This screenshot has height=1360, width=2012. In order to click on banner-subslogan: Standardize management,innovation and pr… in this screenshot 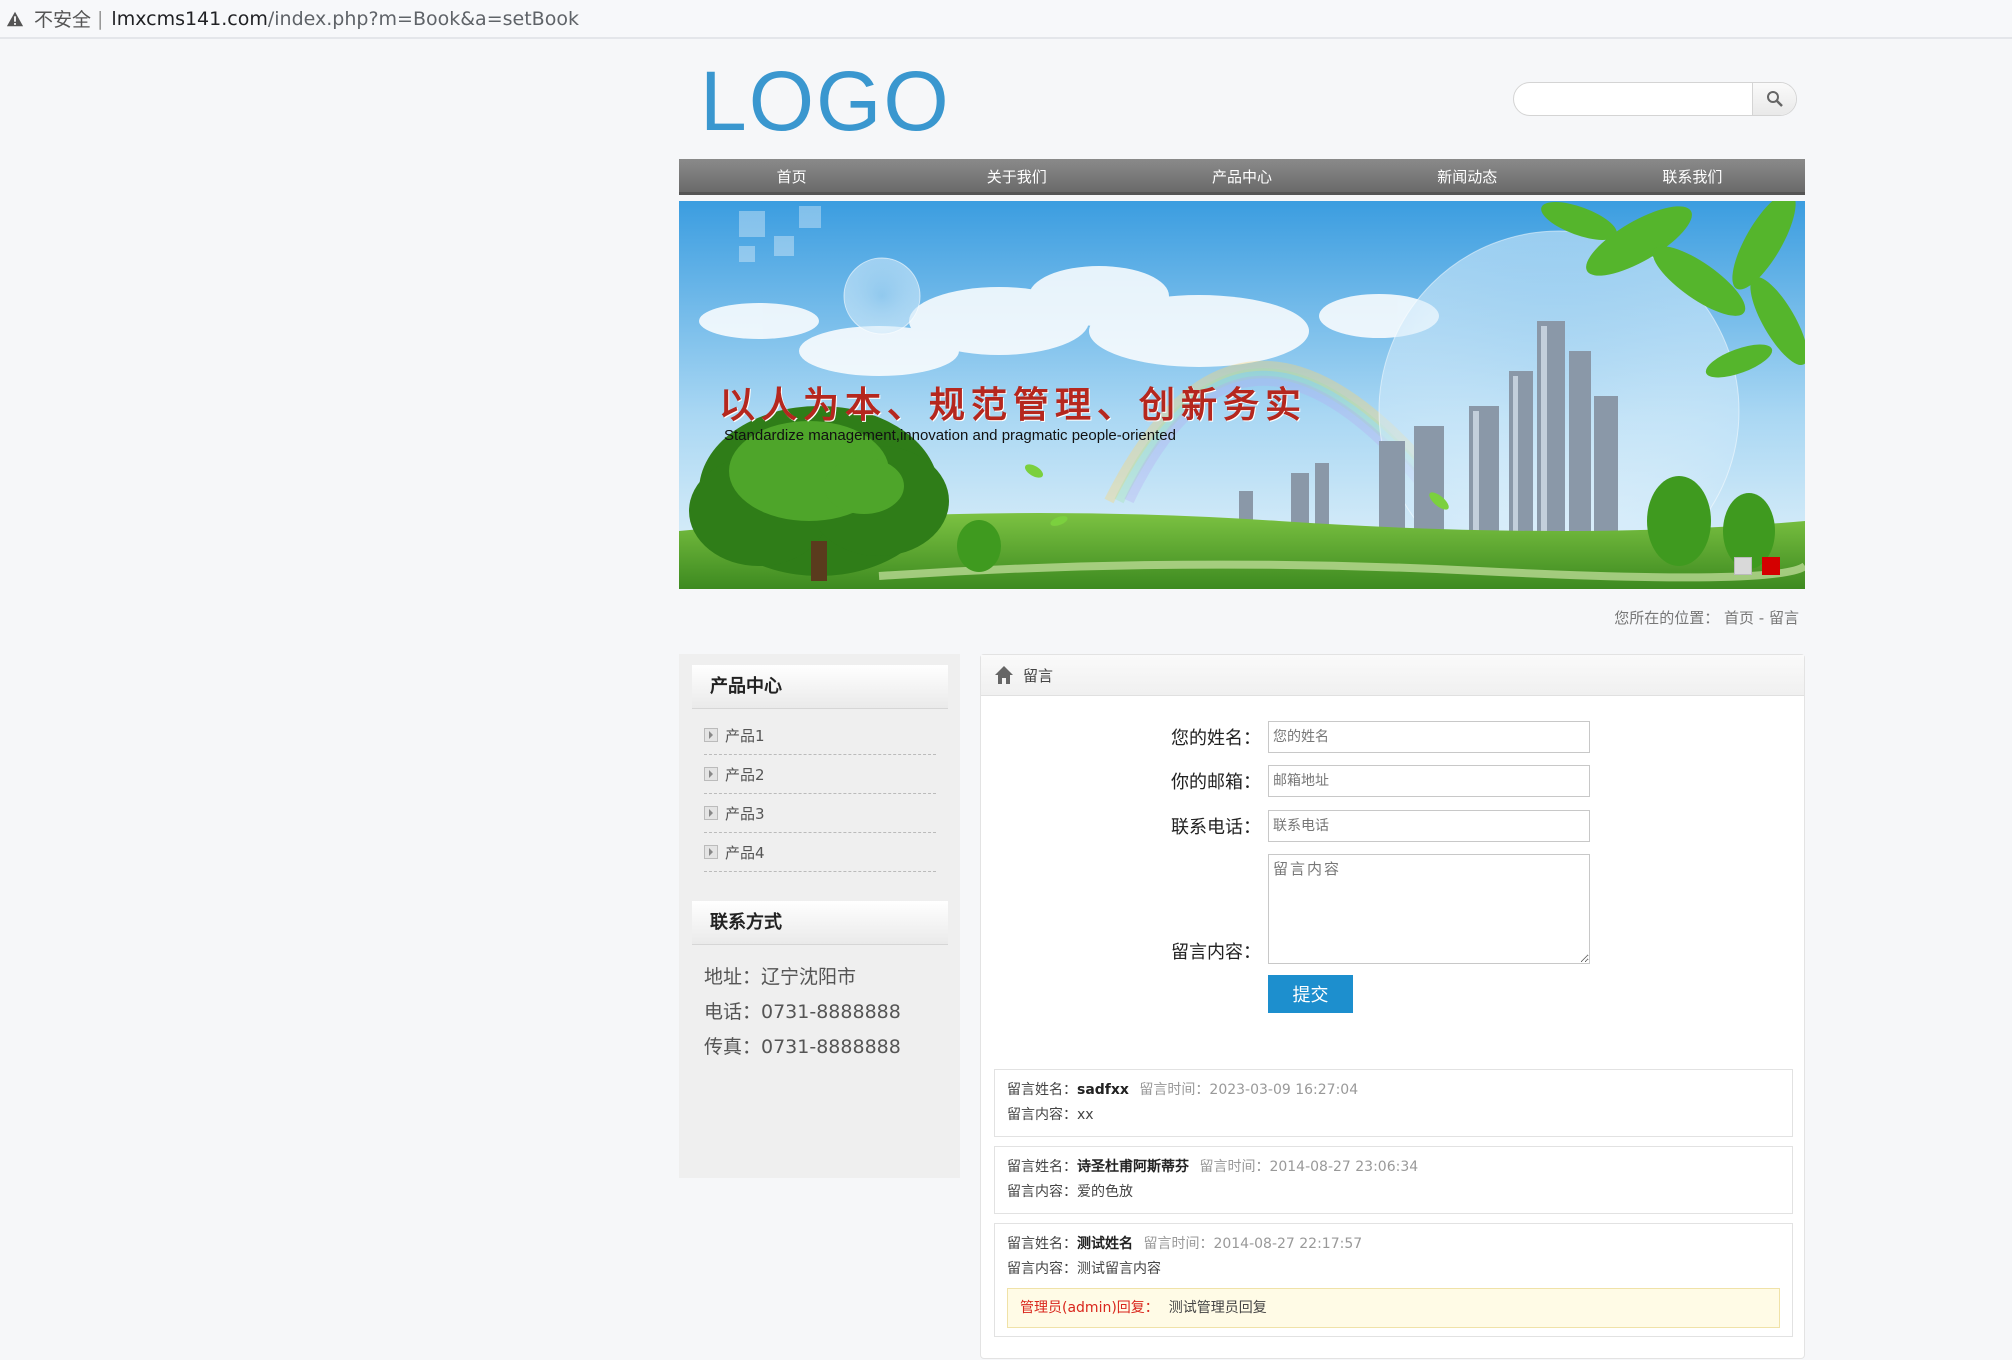, I will do `click(950, 435)`.